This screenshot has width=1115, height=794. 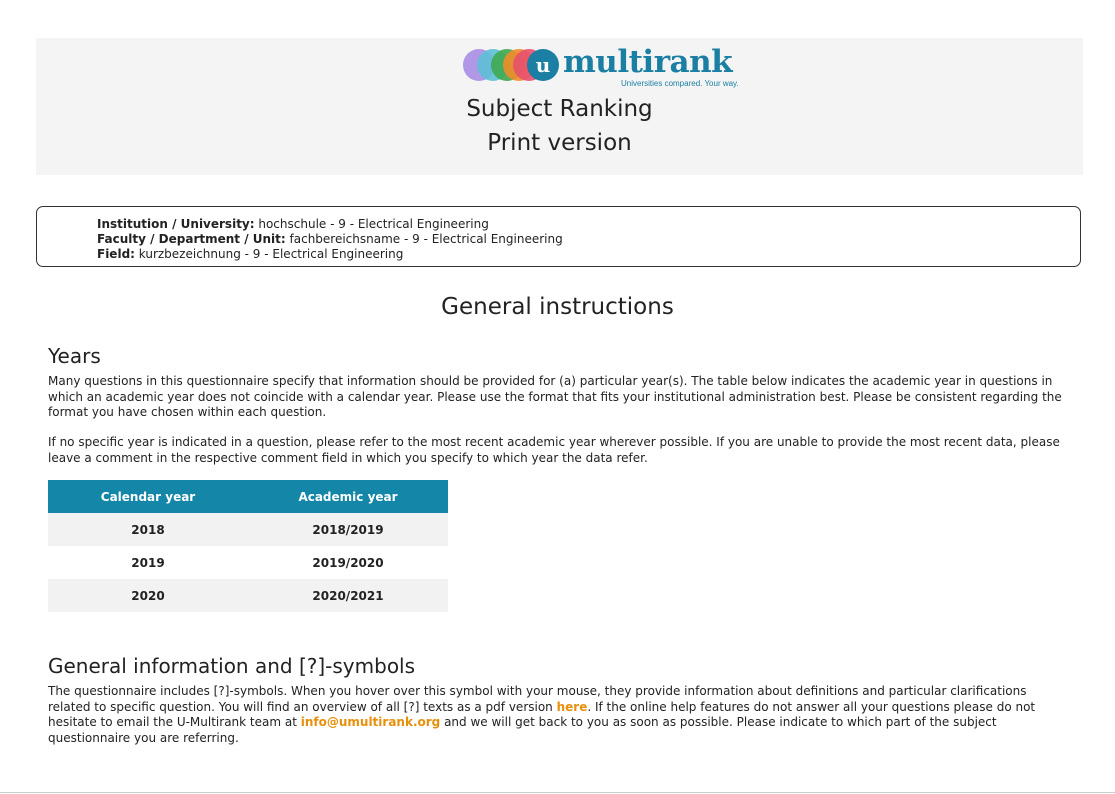 What do you see at coordinates (148, 595) in the screenshot?
I see `calendar-year-cell: 2020` at bounding box center [148, 595].